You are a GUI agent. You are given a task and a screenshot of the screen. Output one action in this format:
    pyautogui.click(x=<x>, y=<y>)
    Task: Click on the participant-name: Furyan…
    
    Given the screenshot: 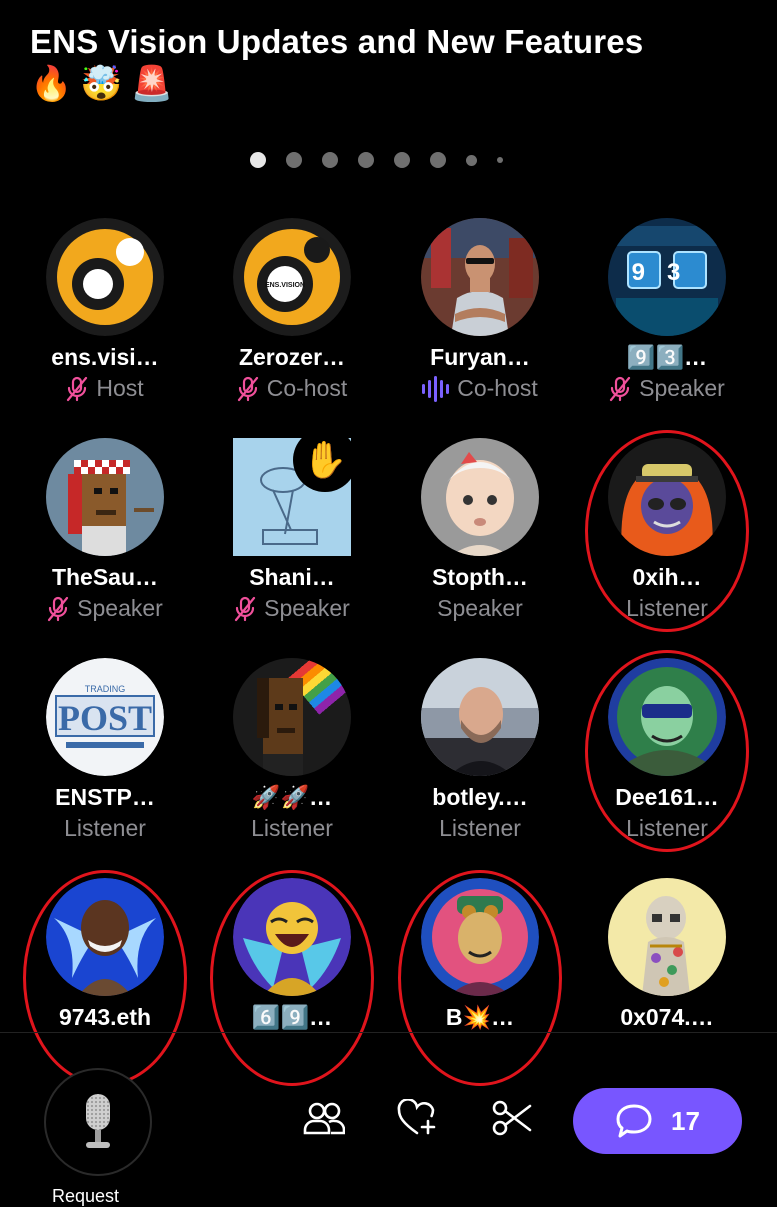 What is the action you would take?
    pyautogui.click(x=480, y=357)
    